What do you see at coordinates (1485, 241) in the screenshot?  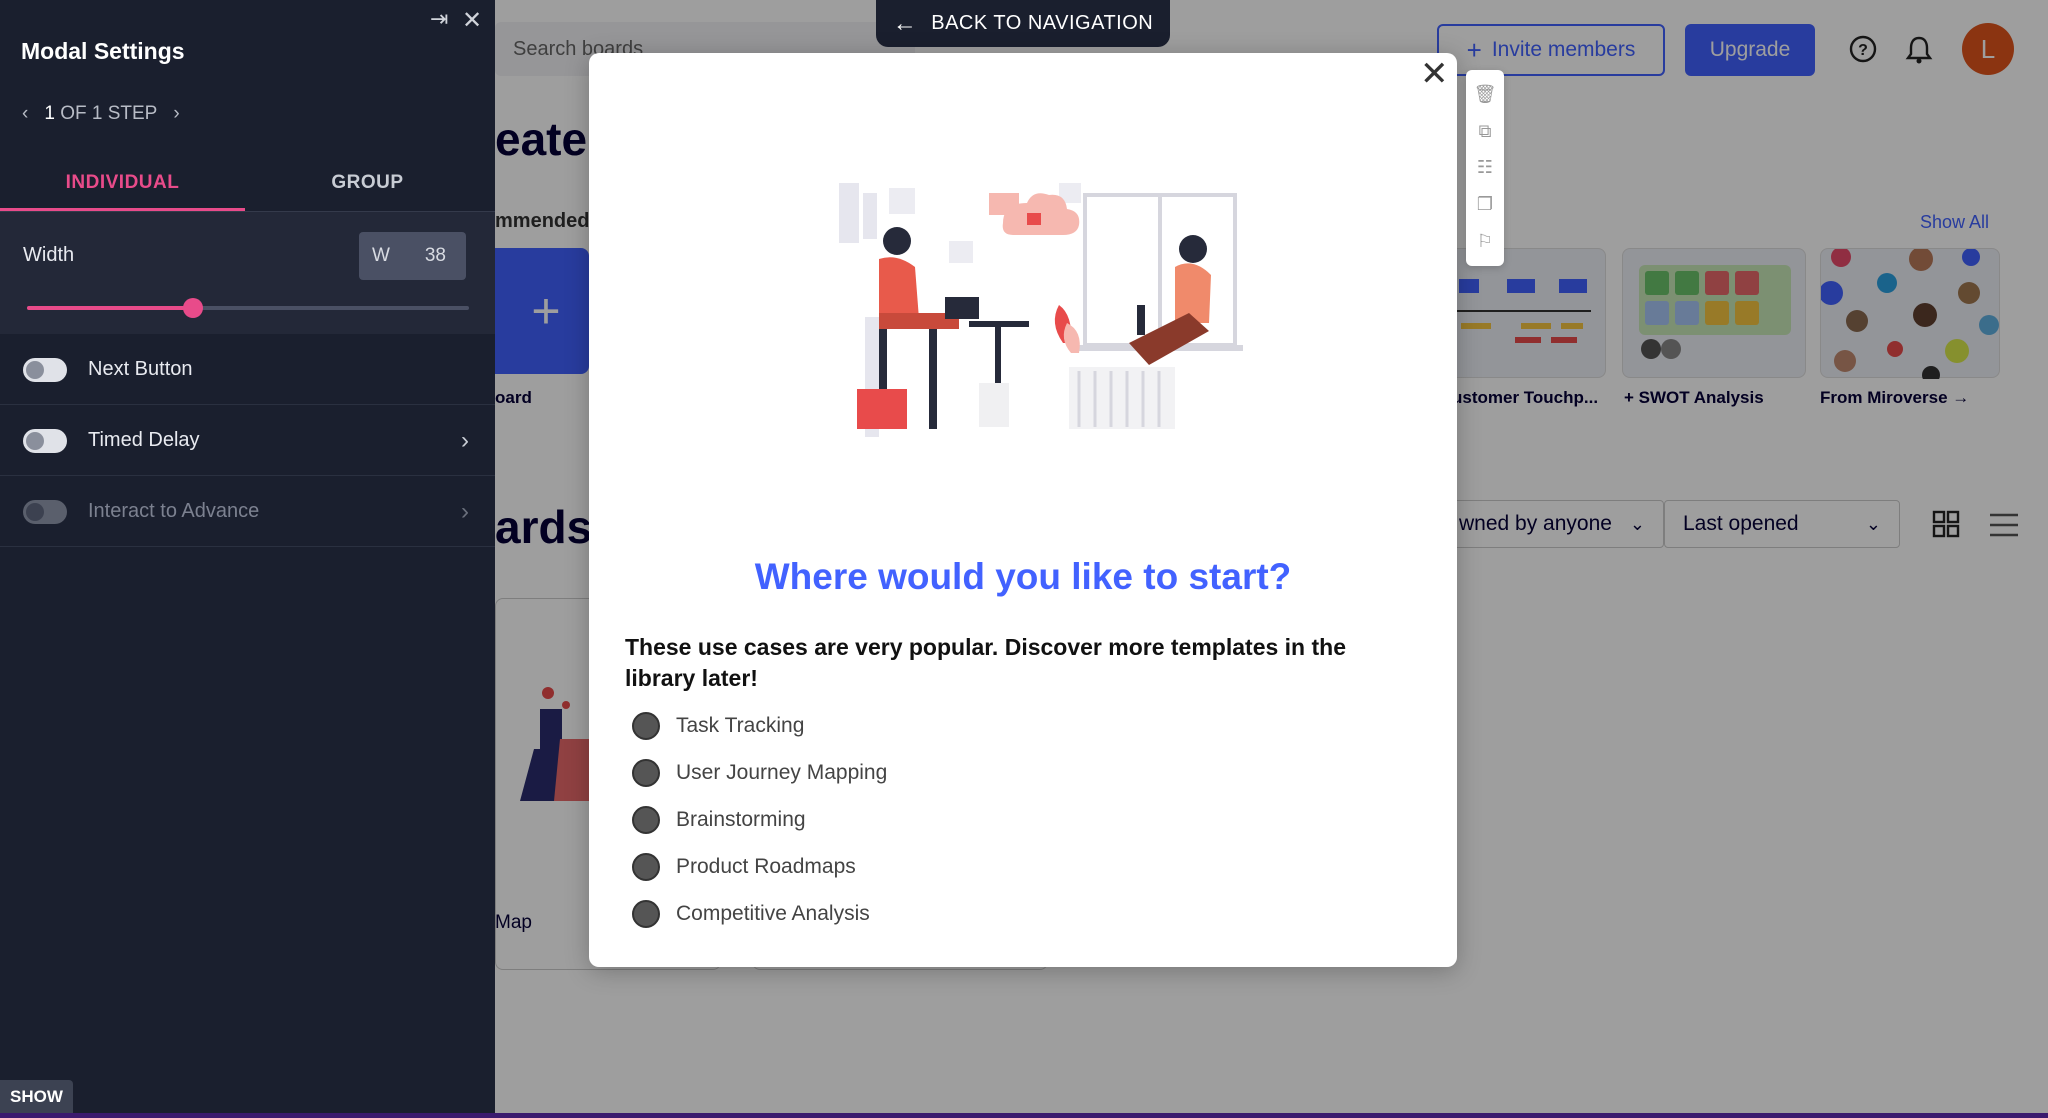 I see `bookmark-icon: ⚐` at bounding box center [1485, 241].